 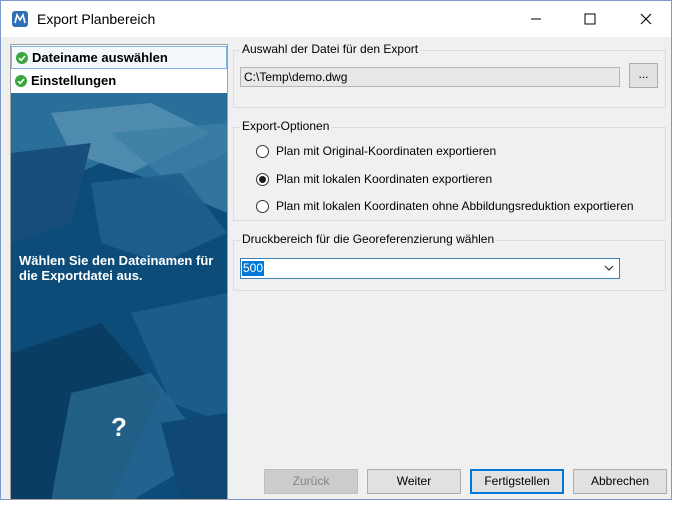 I want to click on print-area-value: 500, so click(x=253, y=268).